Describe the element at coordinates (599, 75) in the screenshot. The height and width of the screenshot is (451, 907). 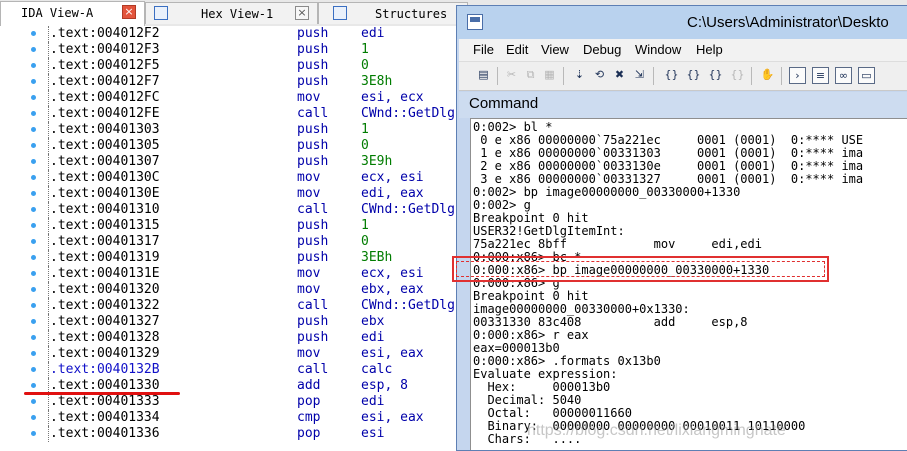
I see `restart-icon: ⟲` at that location.